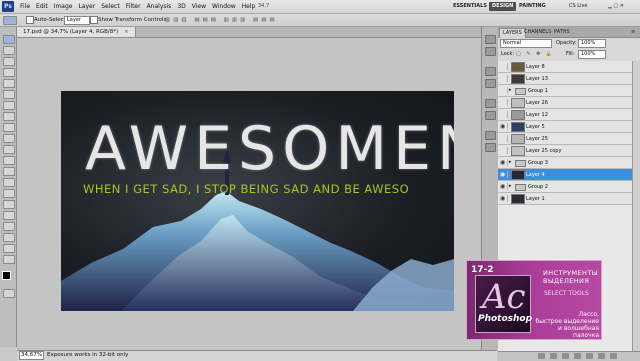 The height and width of the screenshot is (361, 640). Describe the element at coordinates (577, 356) in the screenshot. I see `adjustment-layer-icon` at that location.